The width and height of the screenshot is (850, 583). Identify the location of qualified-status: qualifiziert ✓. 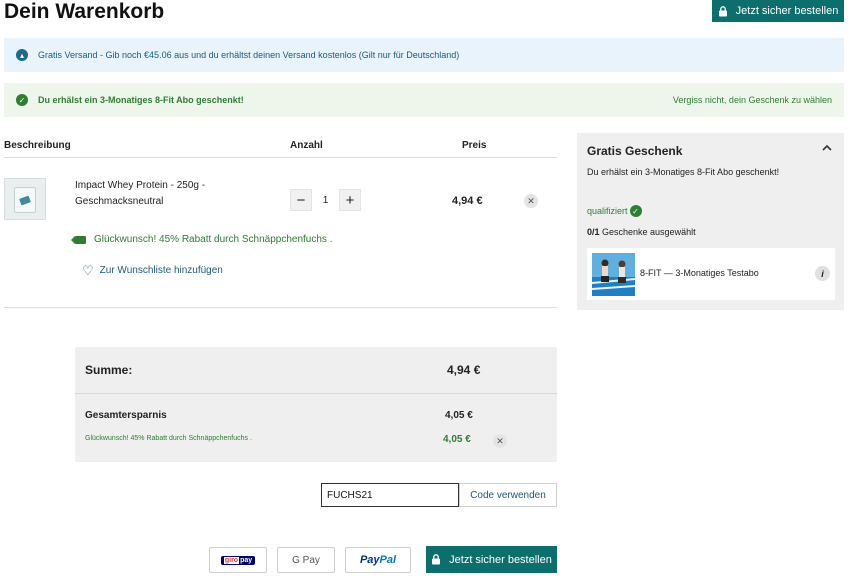
(614, 211).